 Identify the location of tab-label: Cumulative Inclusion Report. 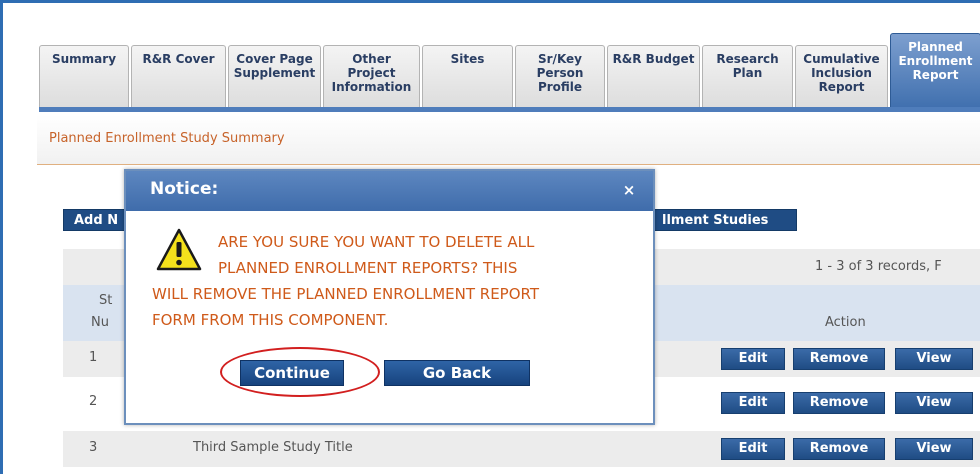
(841, 73).